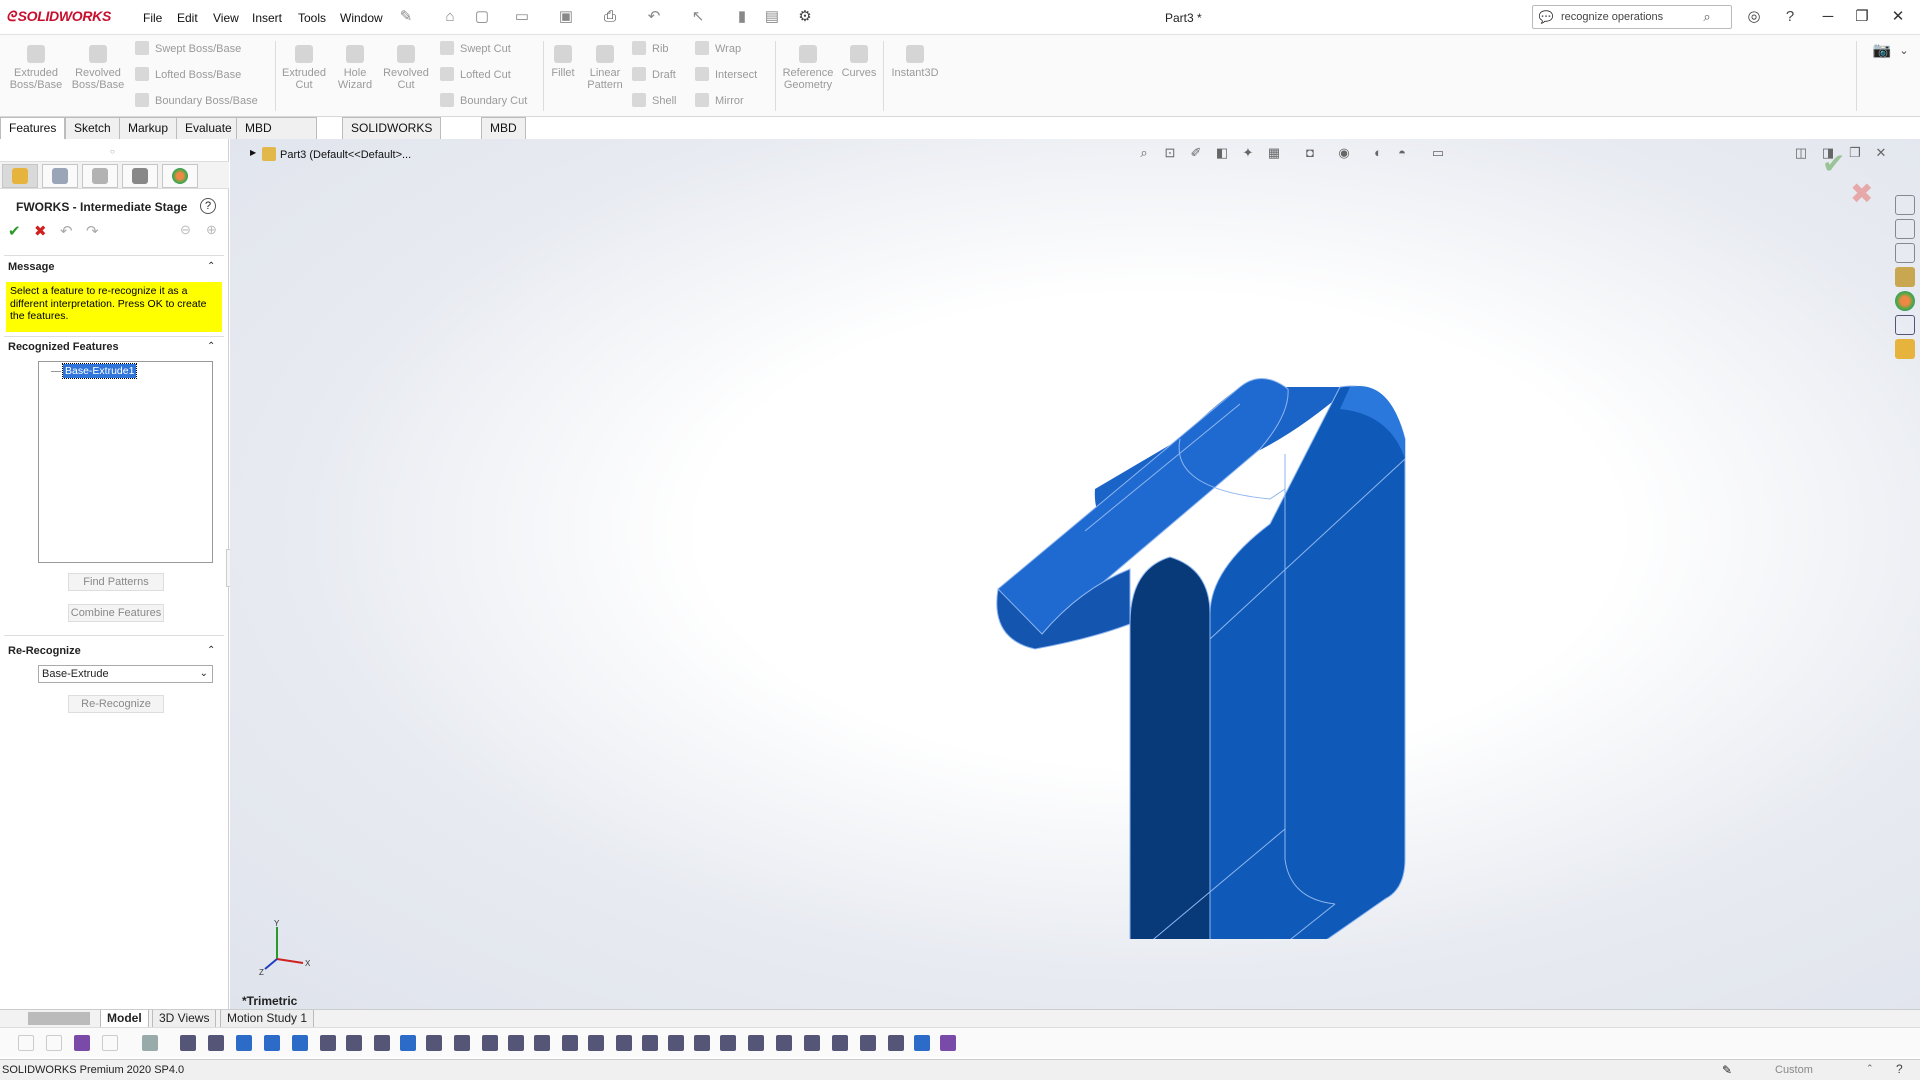 Image resolution: width=1920 pixels, height=1080 pixels. Describe the element at coordinates (1882, 51) in the screenshot. I see `camera-icon: 📷` at that location.